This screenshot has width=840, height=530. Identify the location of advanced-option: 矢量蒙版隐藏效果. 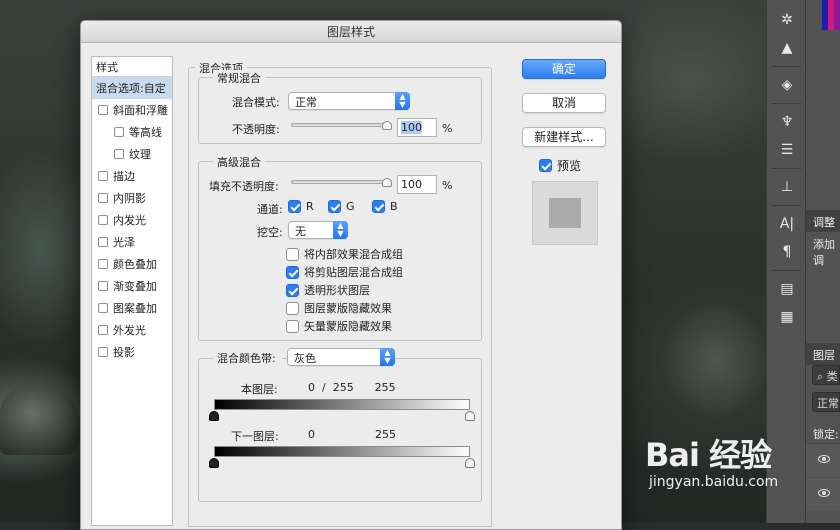
(339, 326).